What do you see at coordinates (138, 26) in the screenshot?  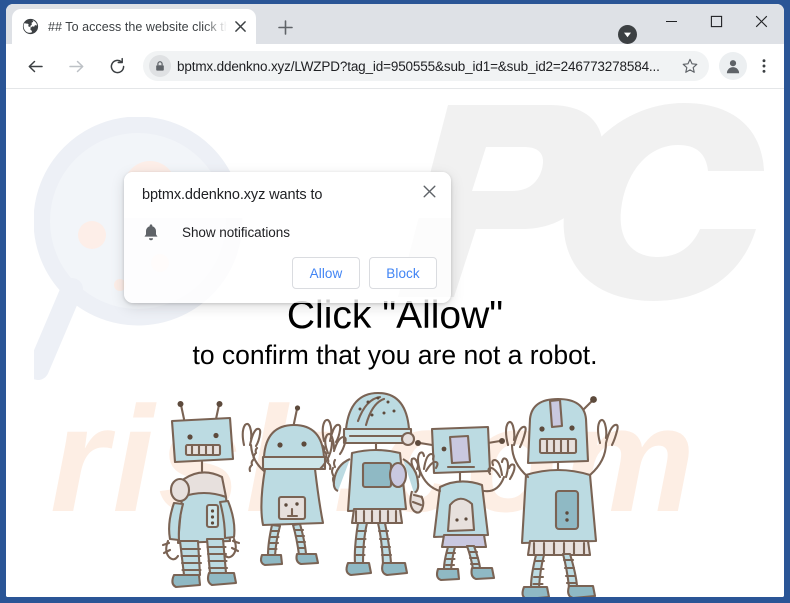 I see `tab-title: ## To access the website click th` at bounding box center [138, 26].